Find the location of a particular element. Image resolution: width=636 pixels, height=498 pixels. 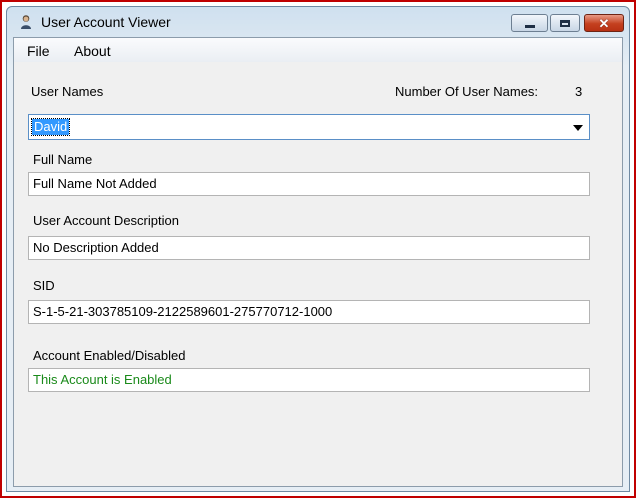

full-name-label: Full Name is located at coordinates (63, 159).